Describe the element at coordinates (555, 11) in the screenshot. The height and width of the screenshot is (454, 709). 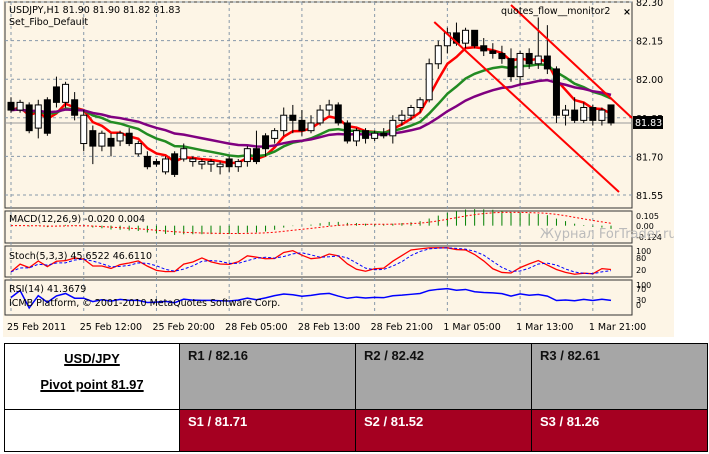
I see `expert-name: quotes_flow__monitor2` at that location.